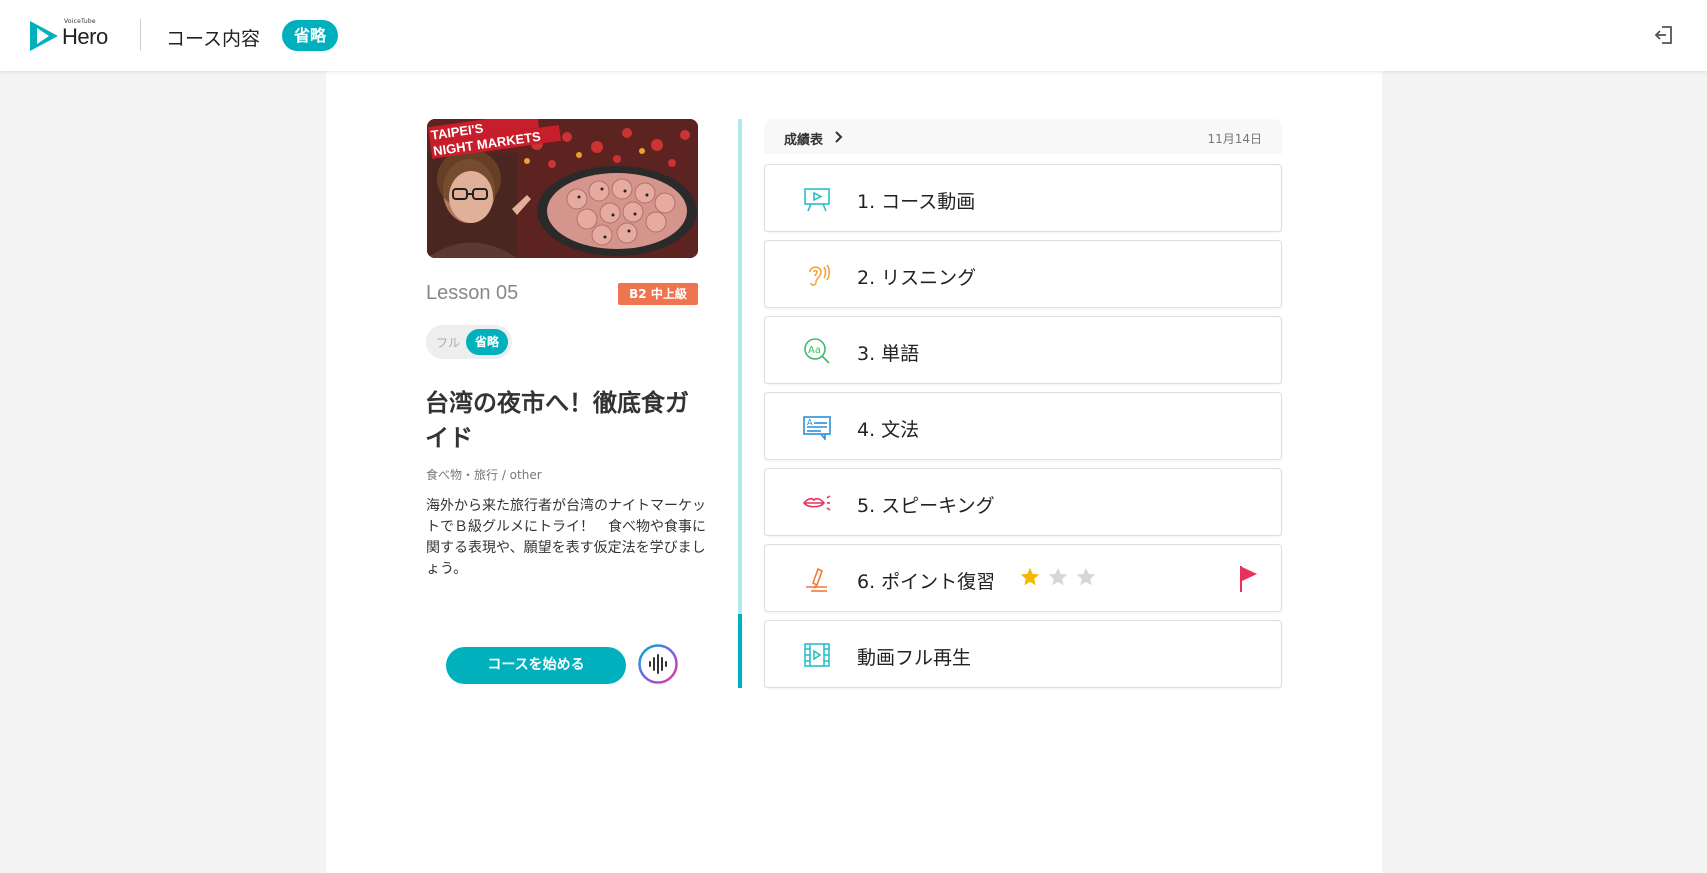 The height and width of the screenshot is (873, 1707). Describe the element at coordinates (1030, 576) in the screenshot. I see `star-filled-icon` at that location.